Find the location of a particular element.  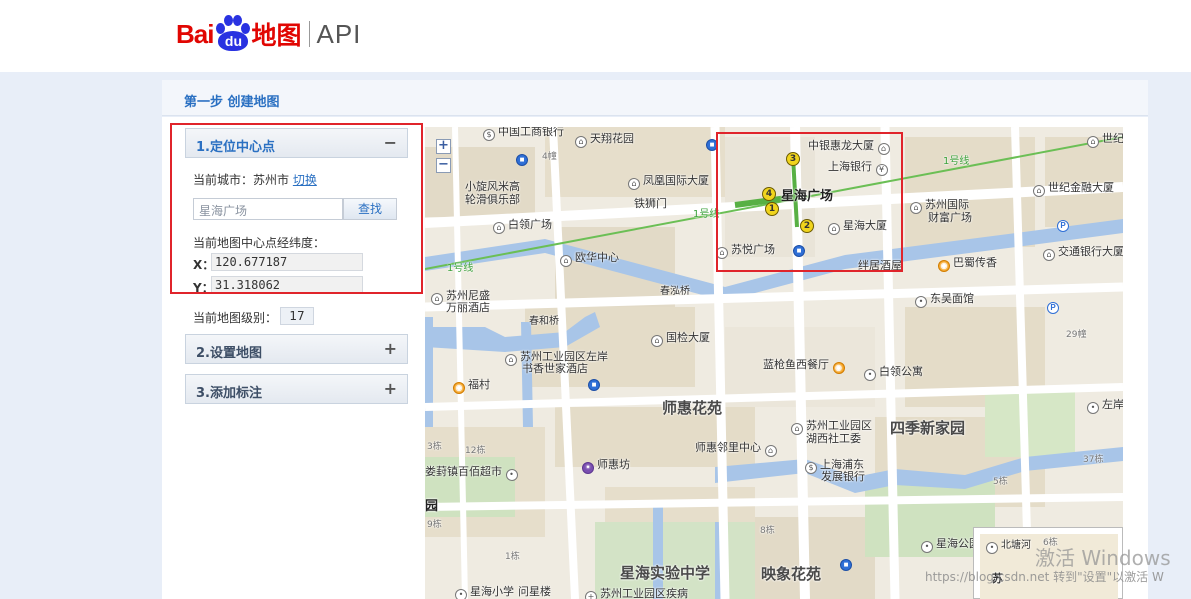

map-label: ⌂ 世纪金融大厦 is located at coordinates (1073, 188).